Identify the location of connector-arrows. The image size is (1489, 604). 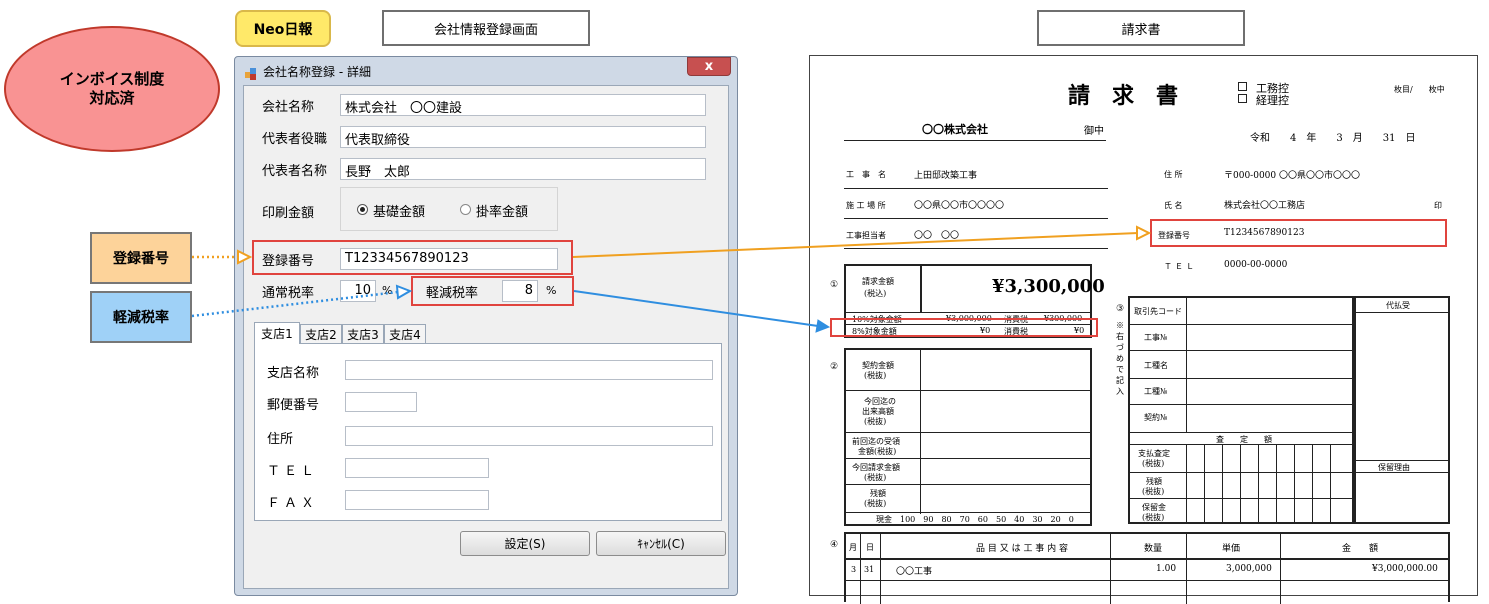
(671, 279).